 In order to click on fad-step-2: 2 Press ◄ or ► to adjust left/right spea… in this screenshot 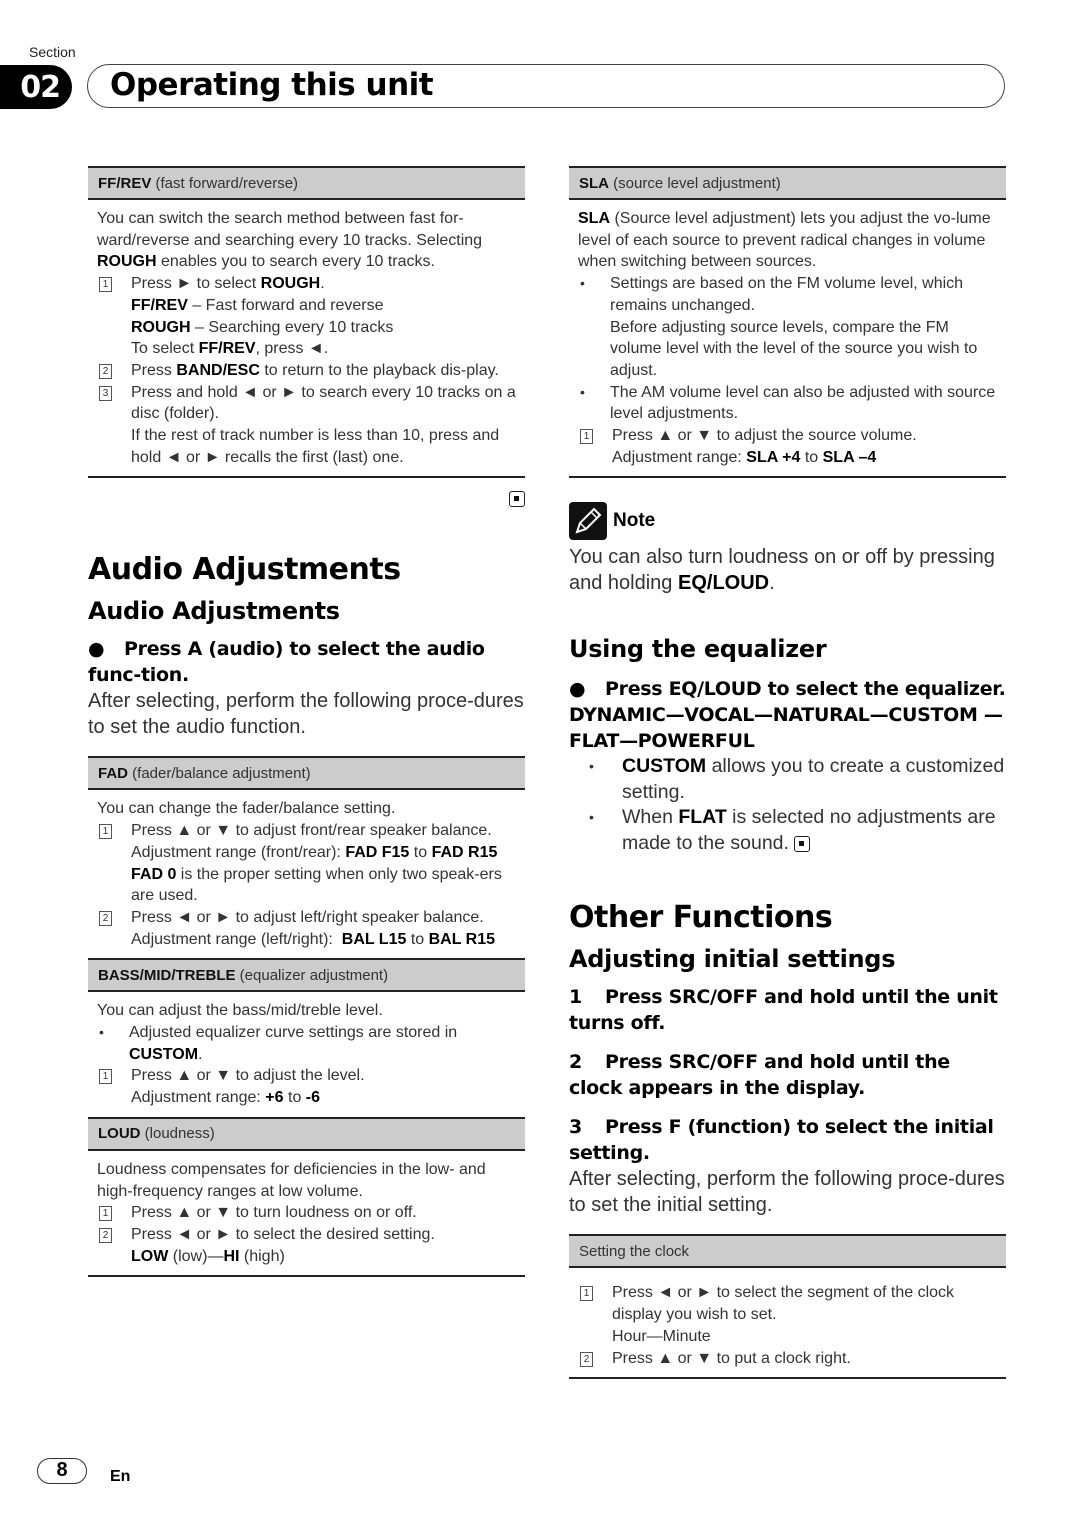, I will do `click(307, 928)`.